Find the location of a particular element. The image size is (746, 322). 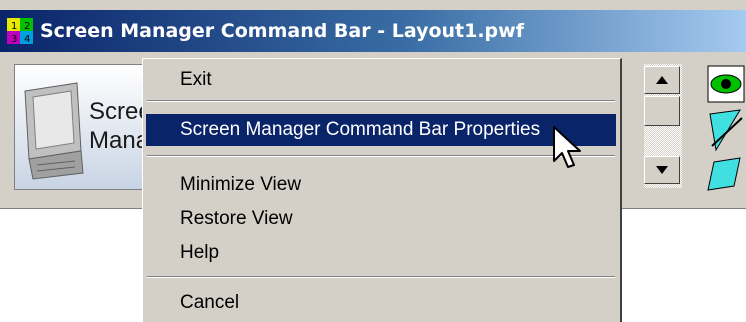

menu-item-minimize-view: Minimize View is located at coordinates (381, 185).